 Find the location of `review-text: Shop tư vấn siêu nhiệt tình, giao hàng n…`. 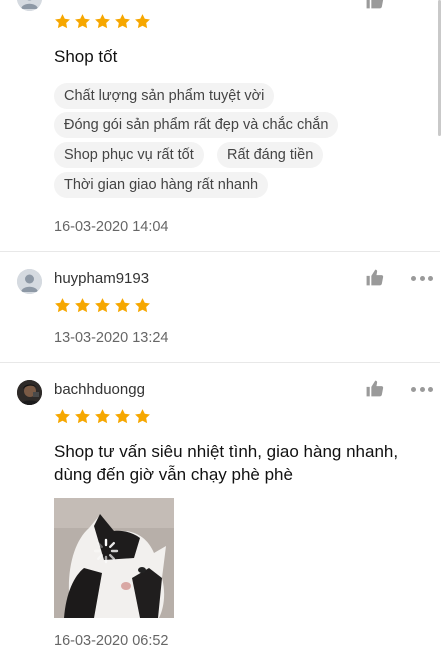

review-text: Shop tư vấn siêu nhiệt tình, giao hàng n… is located at coordinates (226, 463).